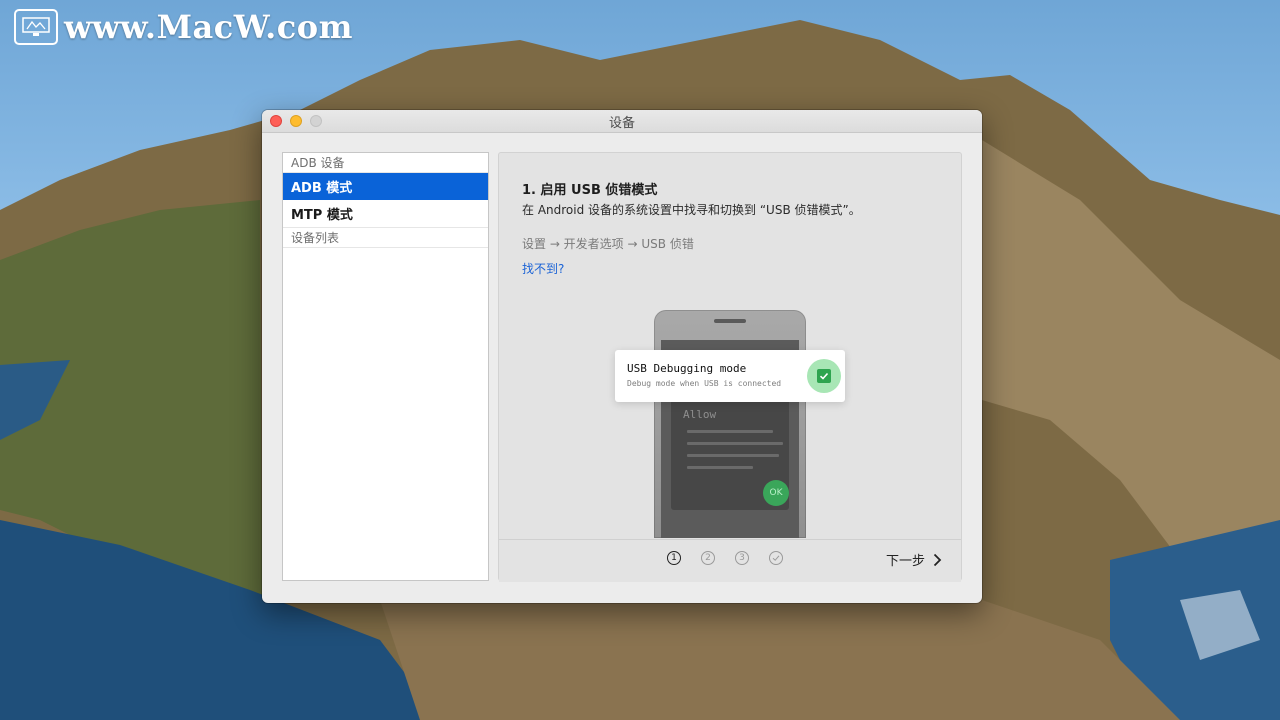 The width and height of the screenshot is (1280, 720). Describe the element at coordinates (385, 163) in the screenshot. I see `sidebar-section-adb: ADB 设备` at that location.